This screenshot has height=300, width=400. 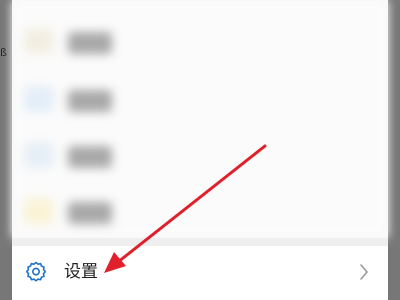 I want to click on settings-label: 设置, so click(x=81, y=272).